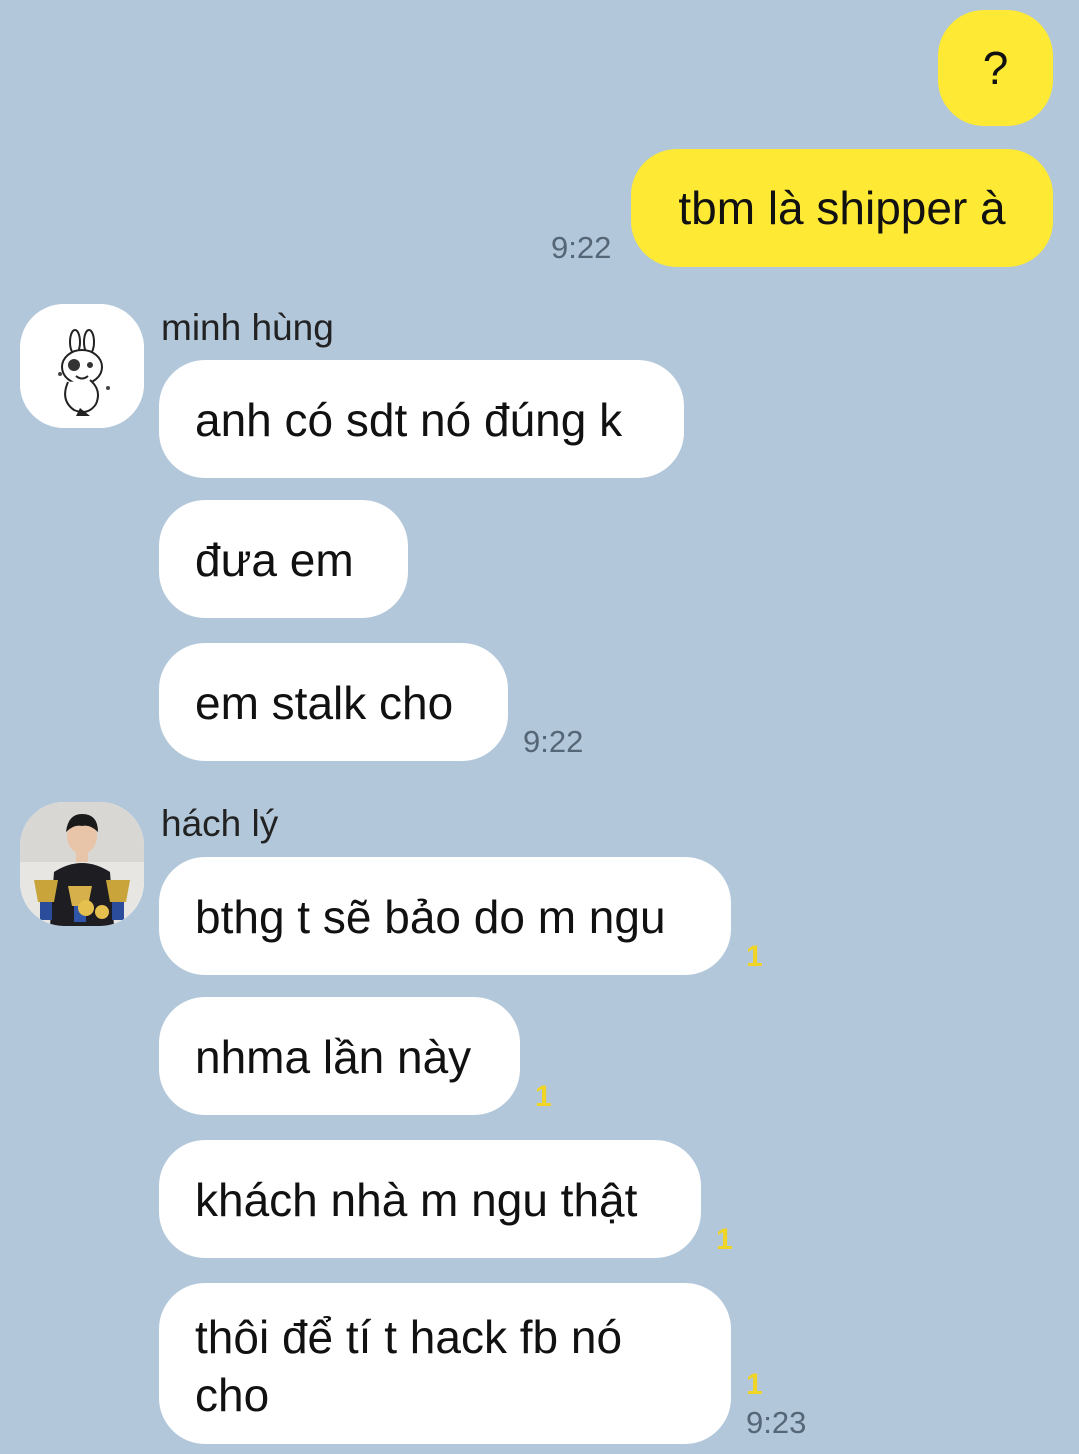 The image size is (1079, 1454). I want to click on incoming-message: bthg t sẽ bảo do m ngu, so click(445, 916).